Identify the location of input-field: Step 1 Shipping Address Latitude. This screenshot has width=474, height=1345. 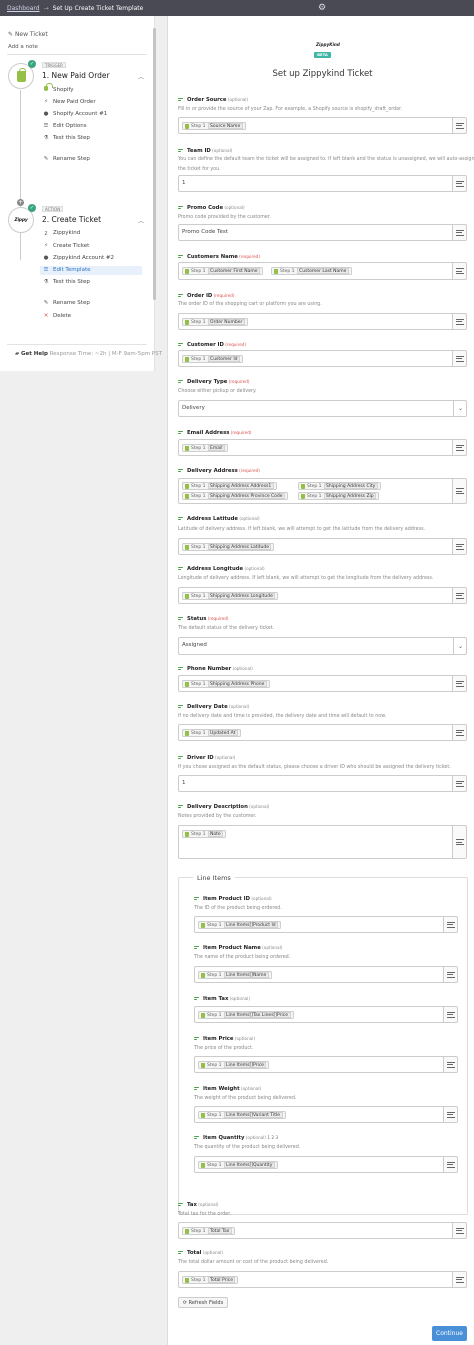
(322, 546).